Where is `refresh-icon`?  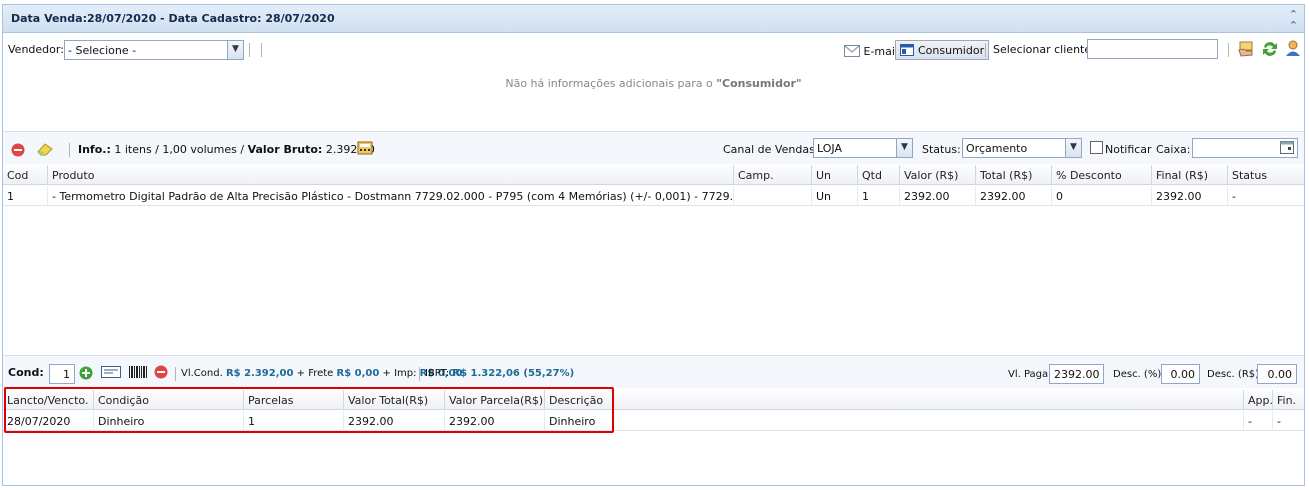 refresh-icon is located at coordinates (1270, 49).